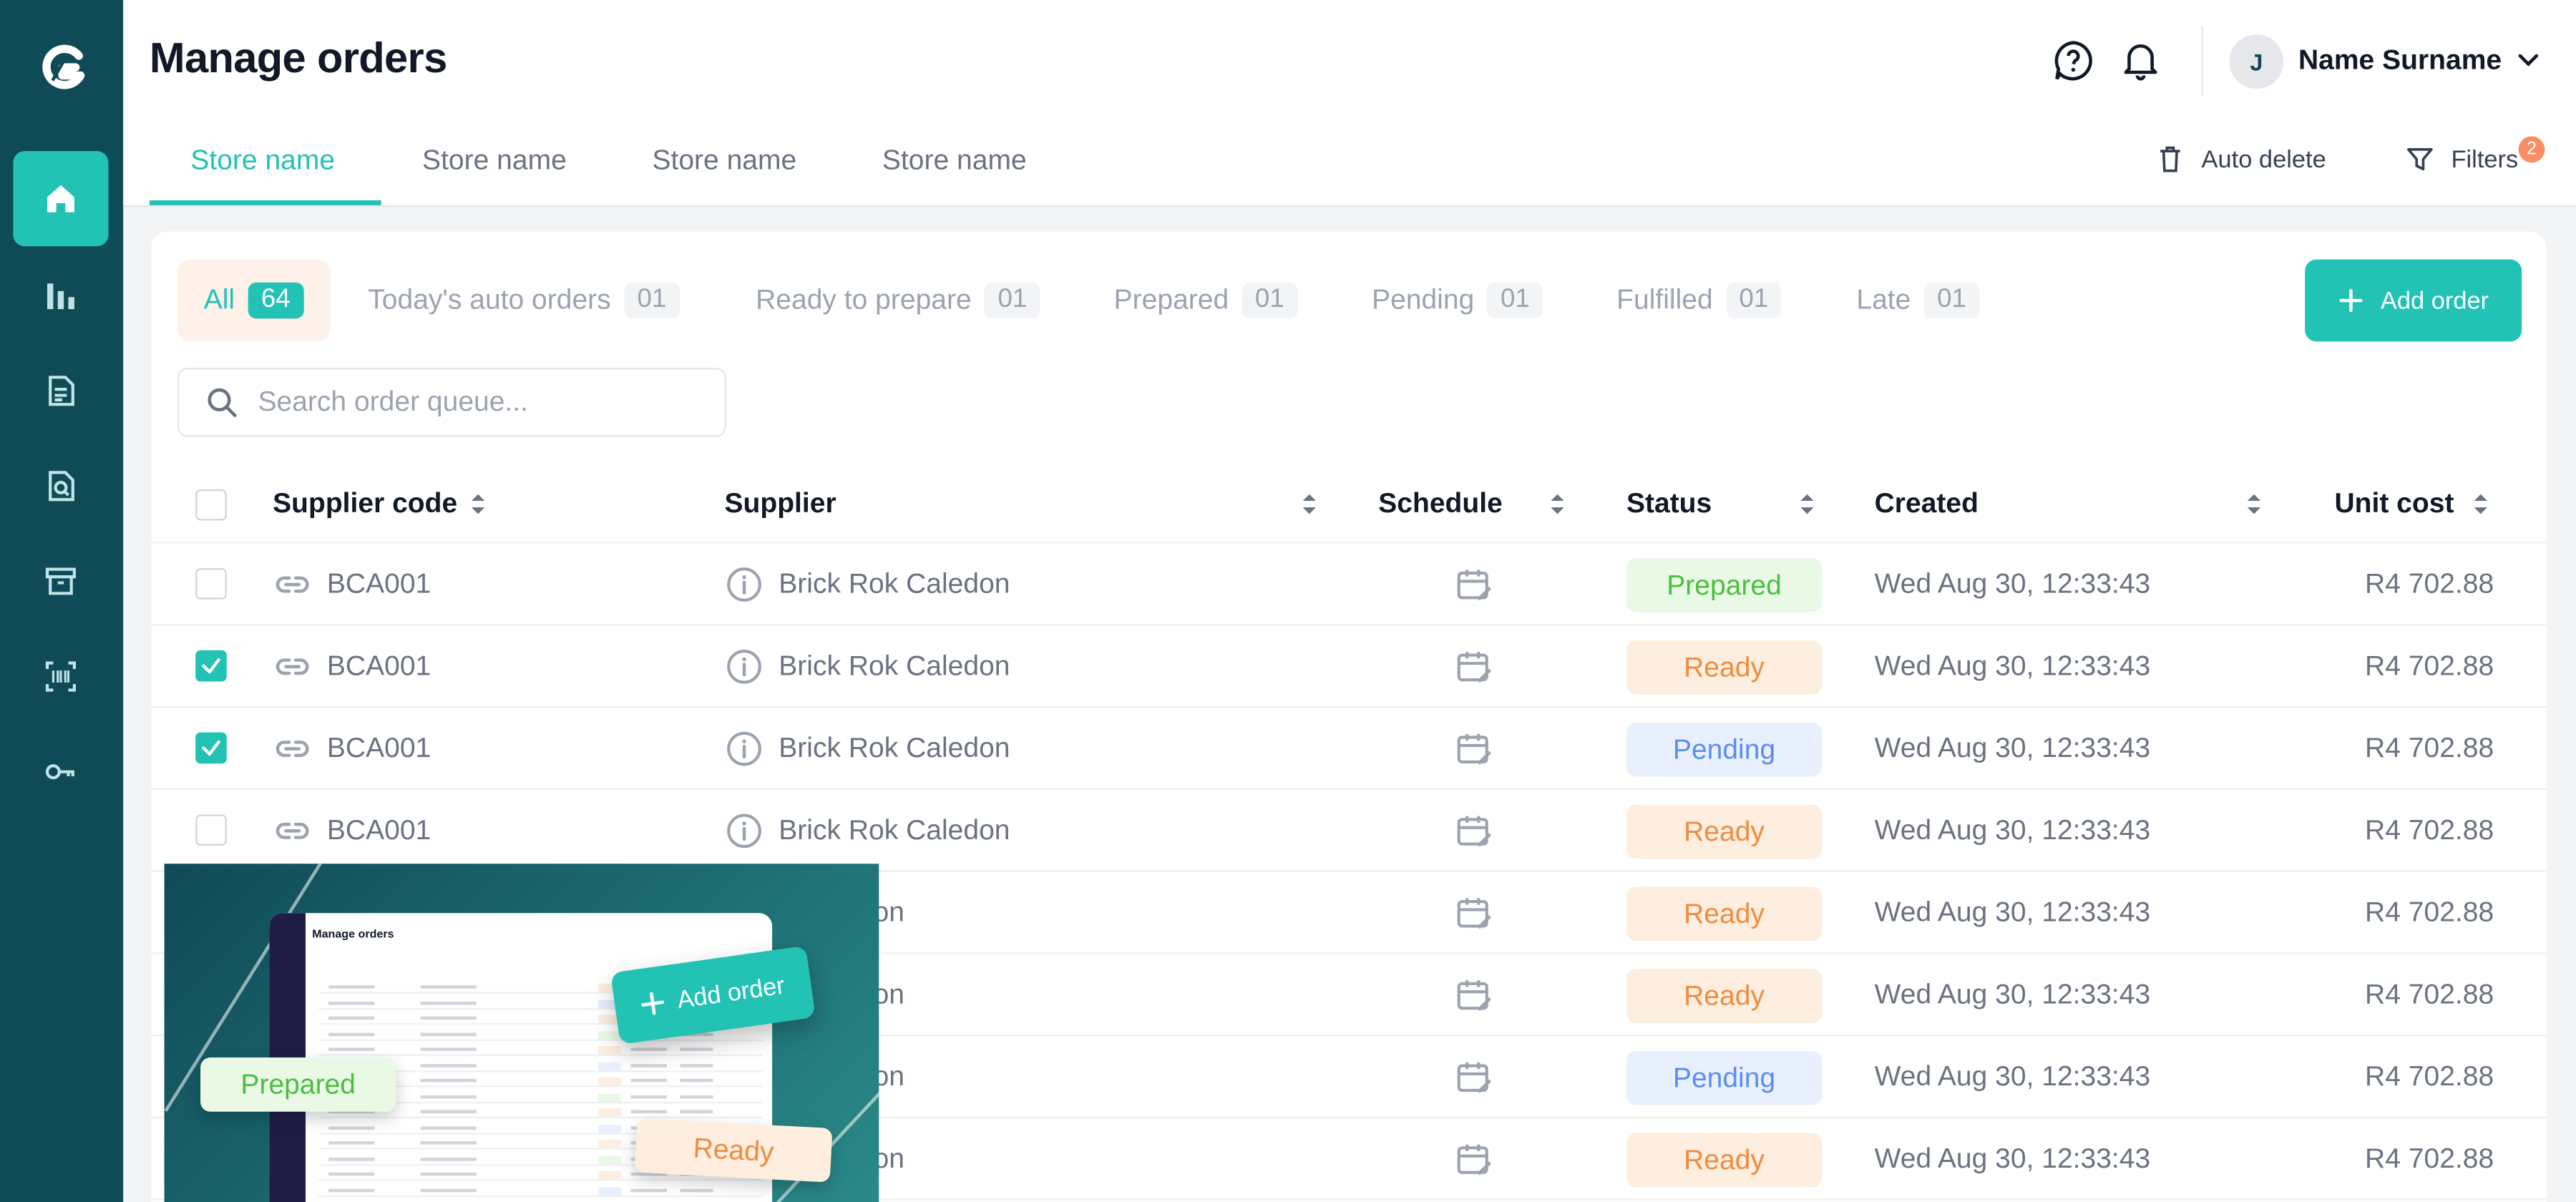 This screenshot has height=1202, width=2576. What do you see at coordinates (262, 161) in the screenshot?
I see `tab-store-1: Store name` at bounding box center [262, 161].